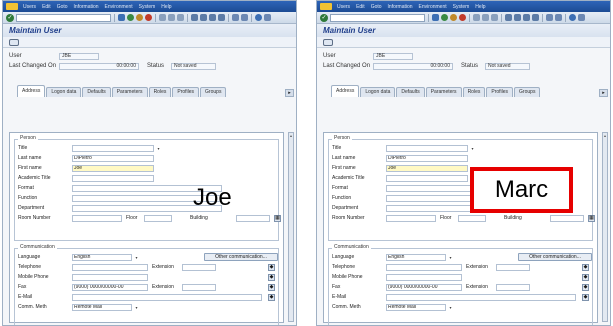  Describe the element at coordinates (591, 218) in the screenshot. I see `building-detail-icon: ▦` at that location.